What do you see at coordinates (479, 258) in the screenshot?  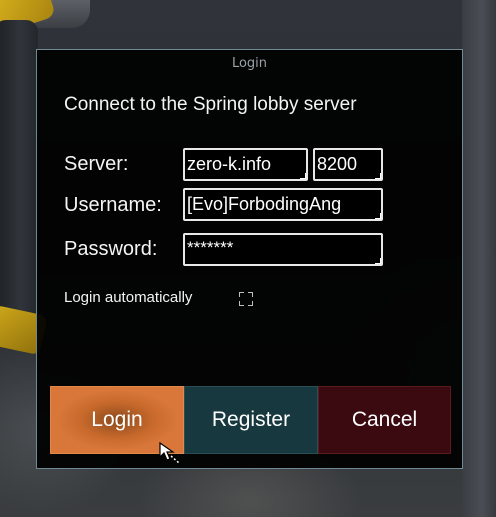 I see `background-robot-right` at bounding box center [479, 258].